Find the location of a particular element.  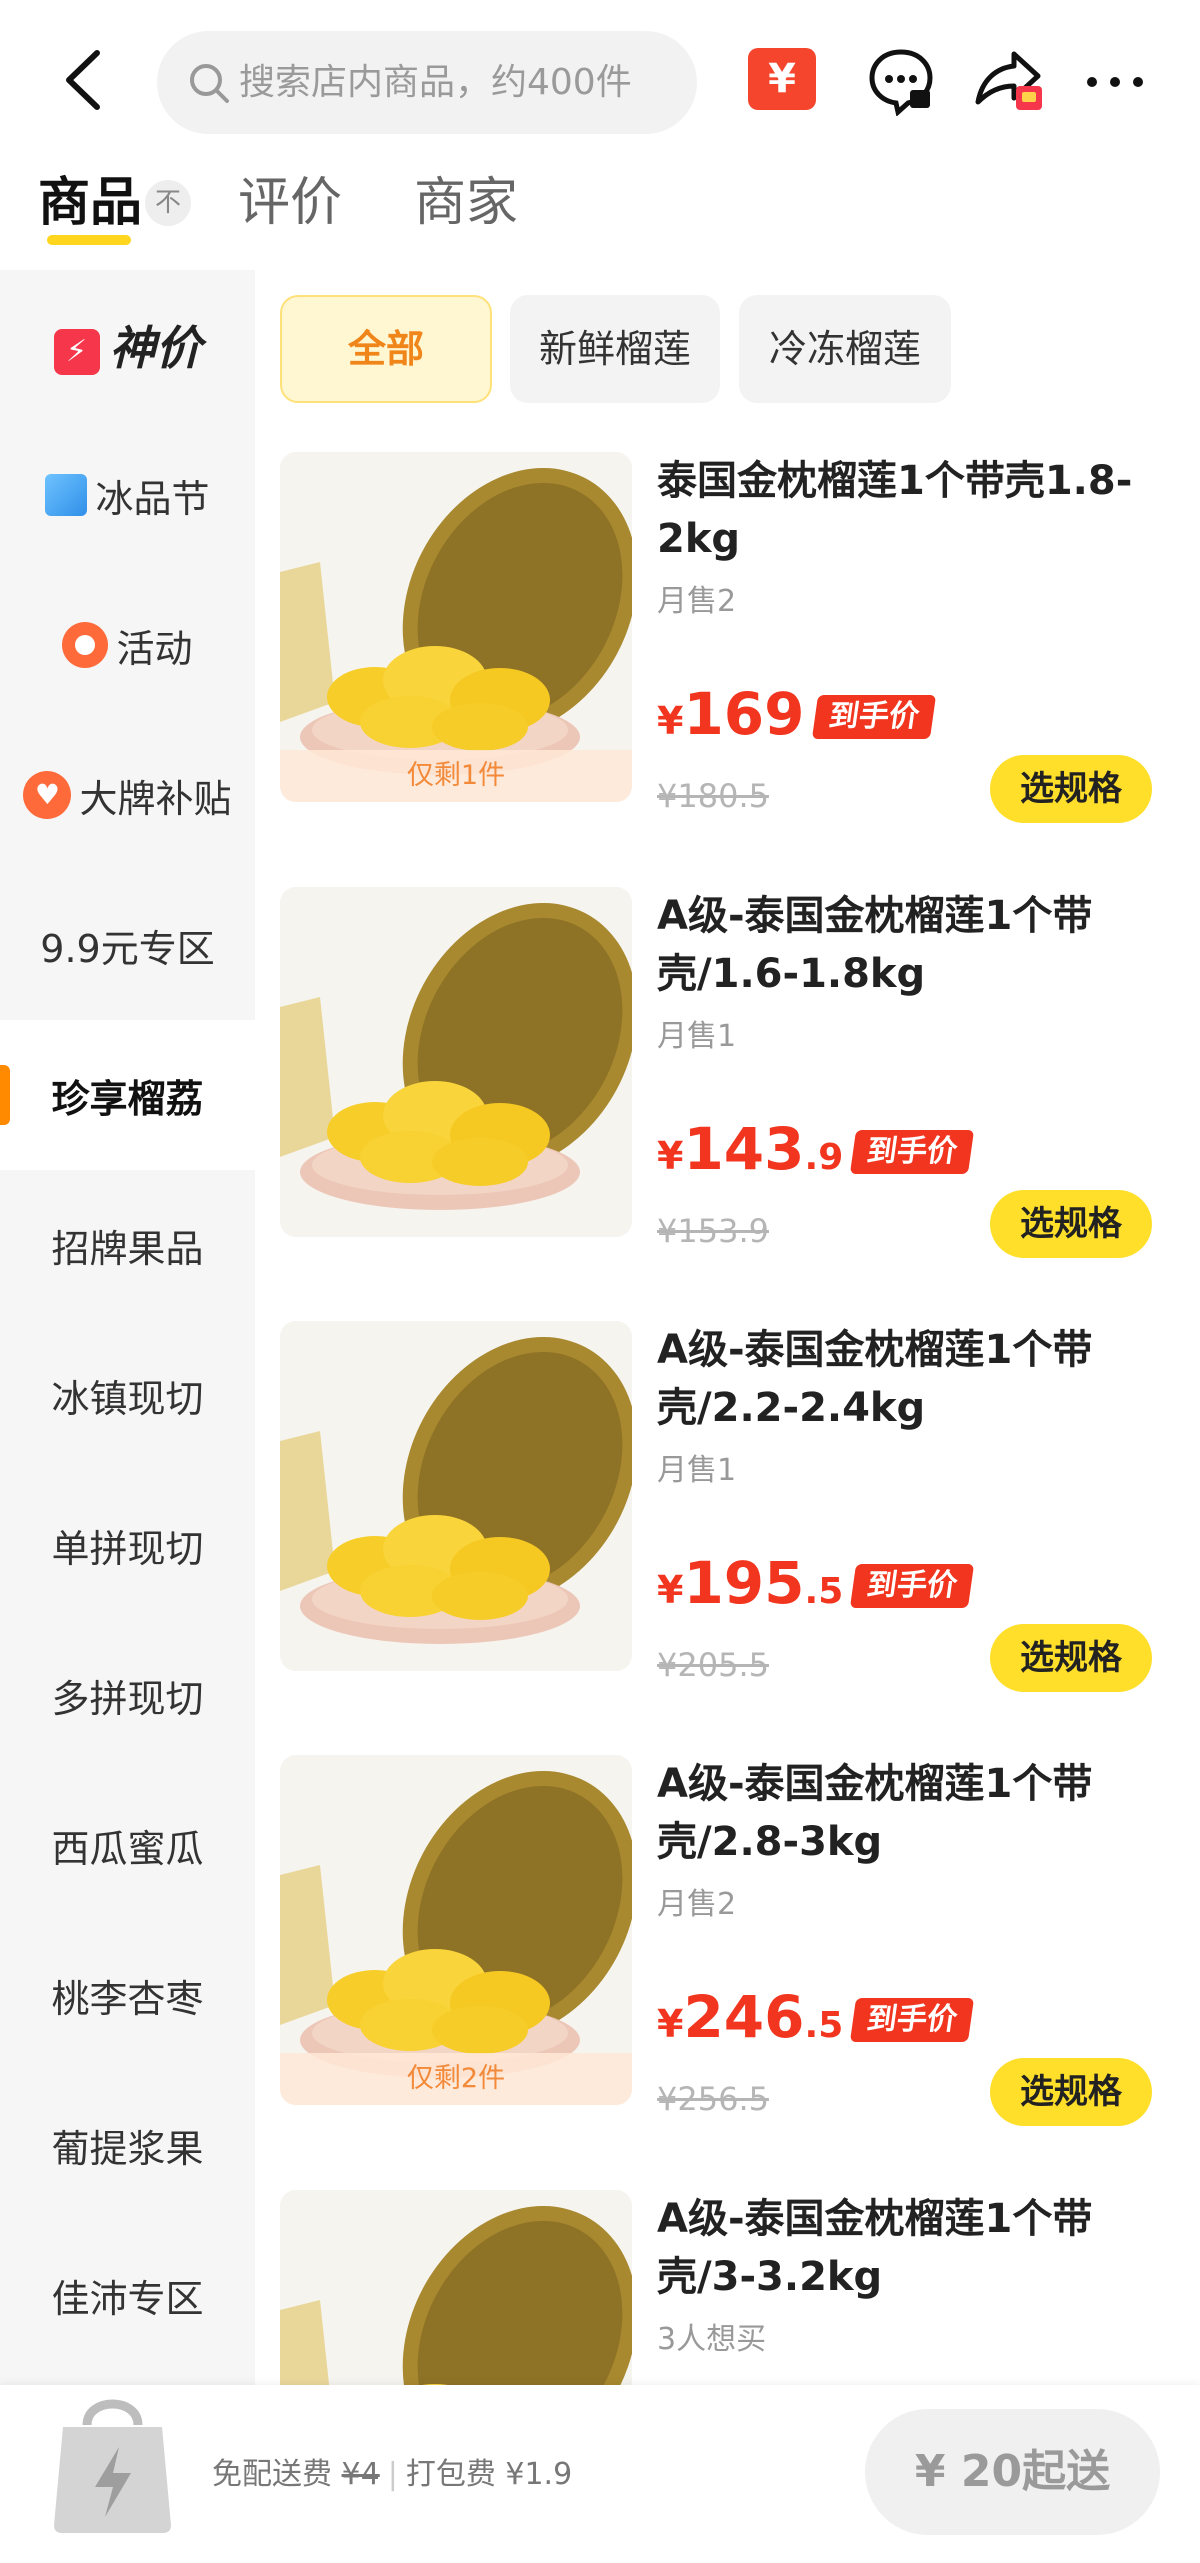

sidebar-item-seckill: ⚡ 神价 is located at coordinates (127, 345).